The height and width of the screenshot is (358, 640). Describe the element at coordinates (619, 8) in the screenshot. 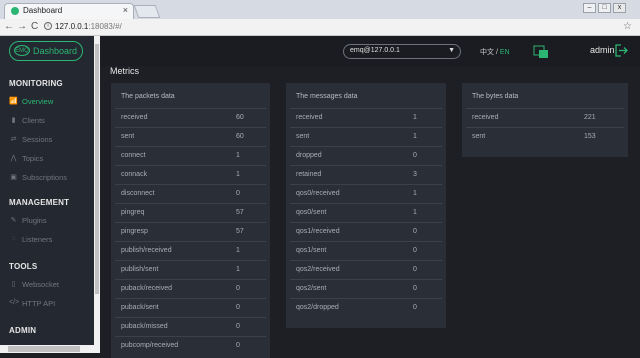

I see `window-close-button: x` at that location.